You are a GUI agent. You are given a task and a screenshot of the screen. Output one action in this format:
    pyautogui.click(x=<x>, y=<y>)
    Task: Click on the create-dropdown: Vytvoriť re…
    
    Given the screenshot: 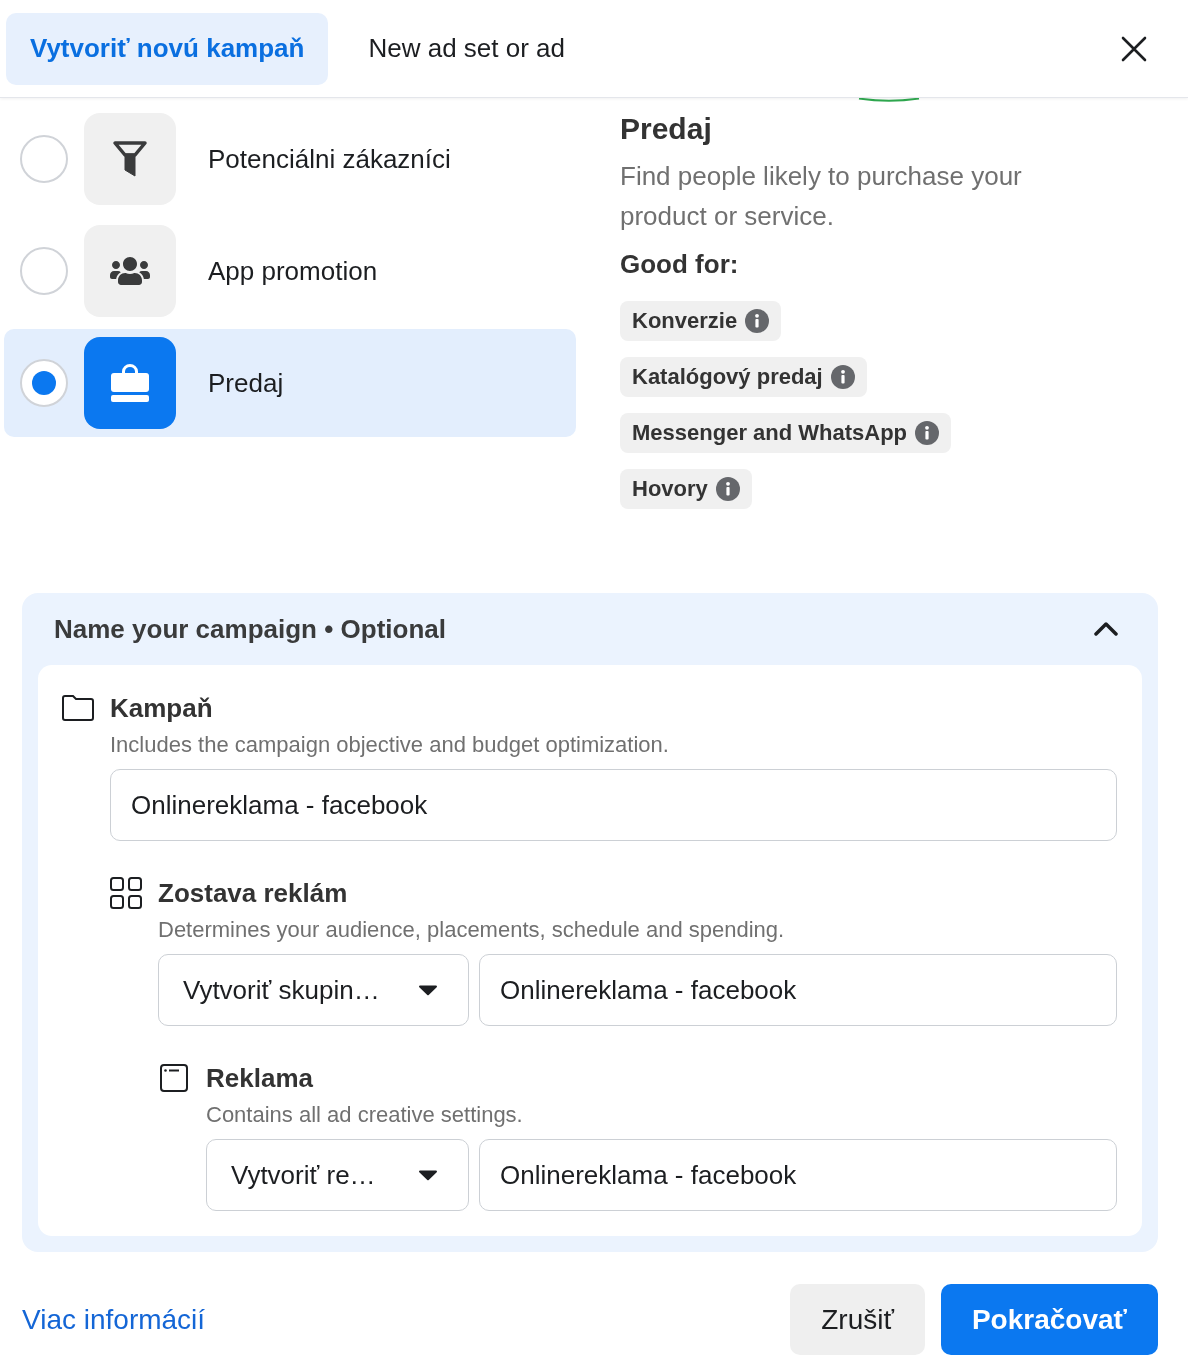 What is the action you would take?
    pyautogui.click(x=337, y=1175)
    